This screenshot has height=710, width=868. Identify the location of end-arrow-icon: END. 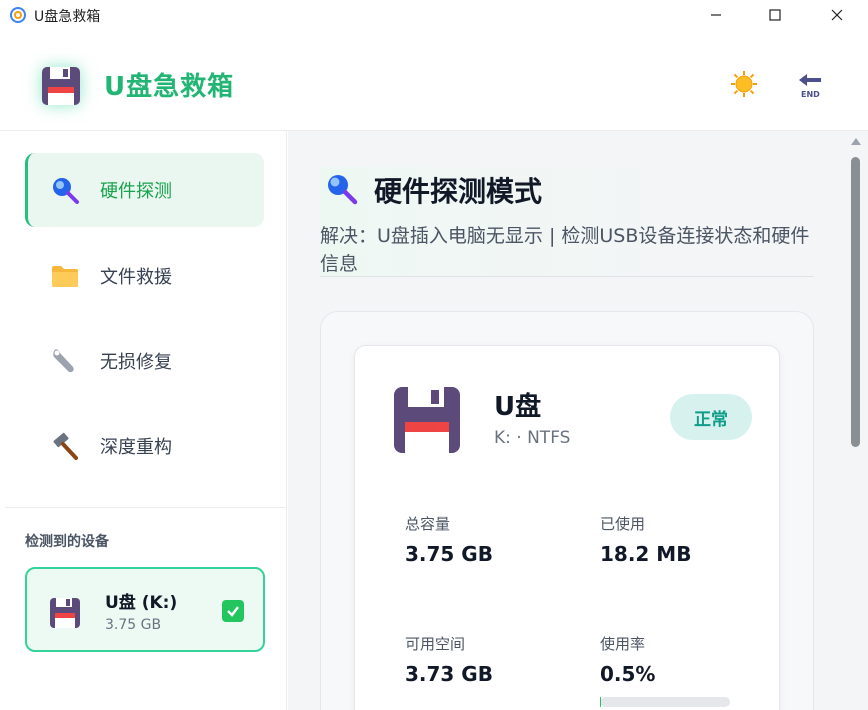
(810, 85).